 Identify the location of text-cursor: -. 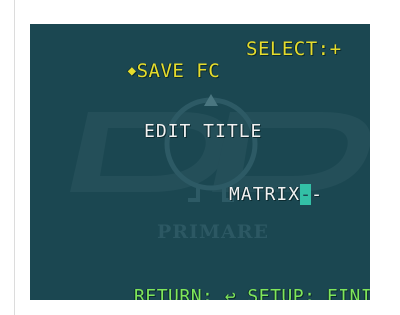
(306, 194).